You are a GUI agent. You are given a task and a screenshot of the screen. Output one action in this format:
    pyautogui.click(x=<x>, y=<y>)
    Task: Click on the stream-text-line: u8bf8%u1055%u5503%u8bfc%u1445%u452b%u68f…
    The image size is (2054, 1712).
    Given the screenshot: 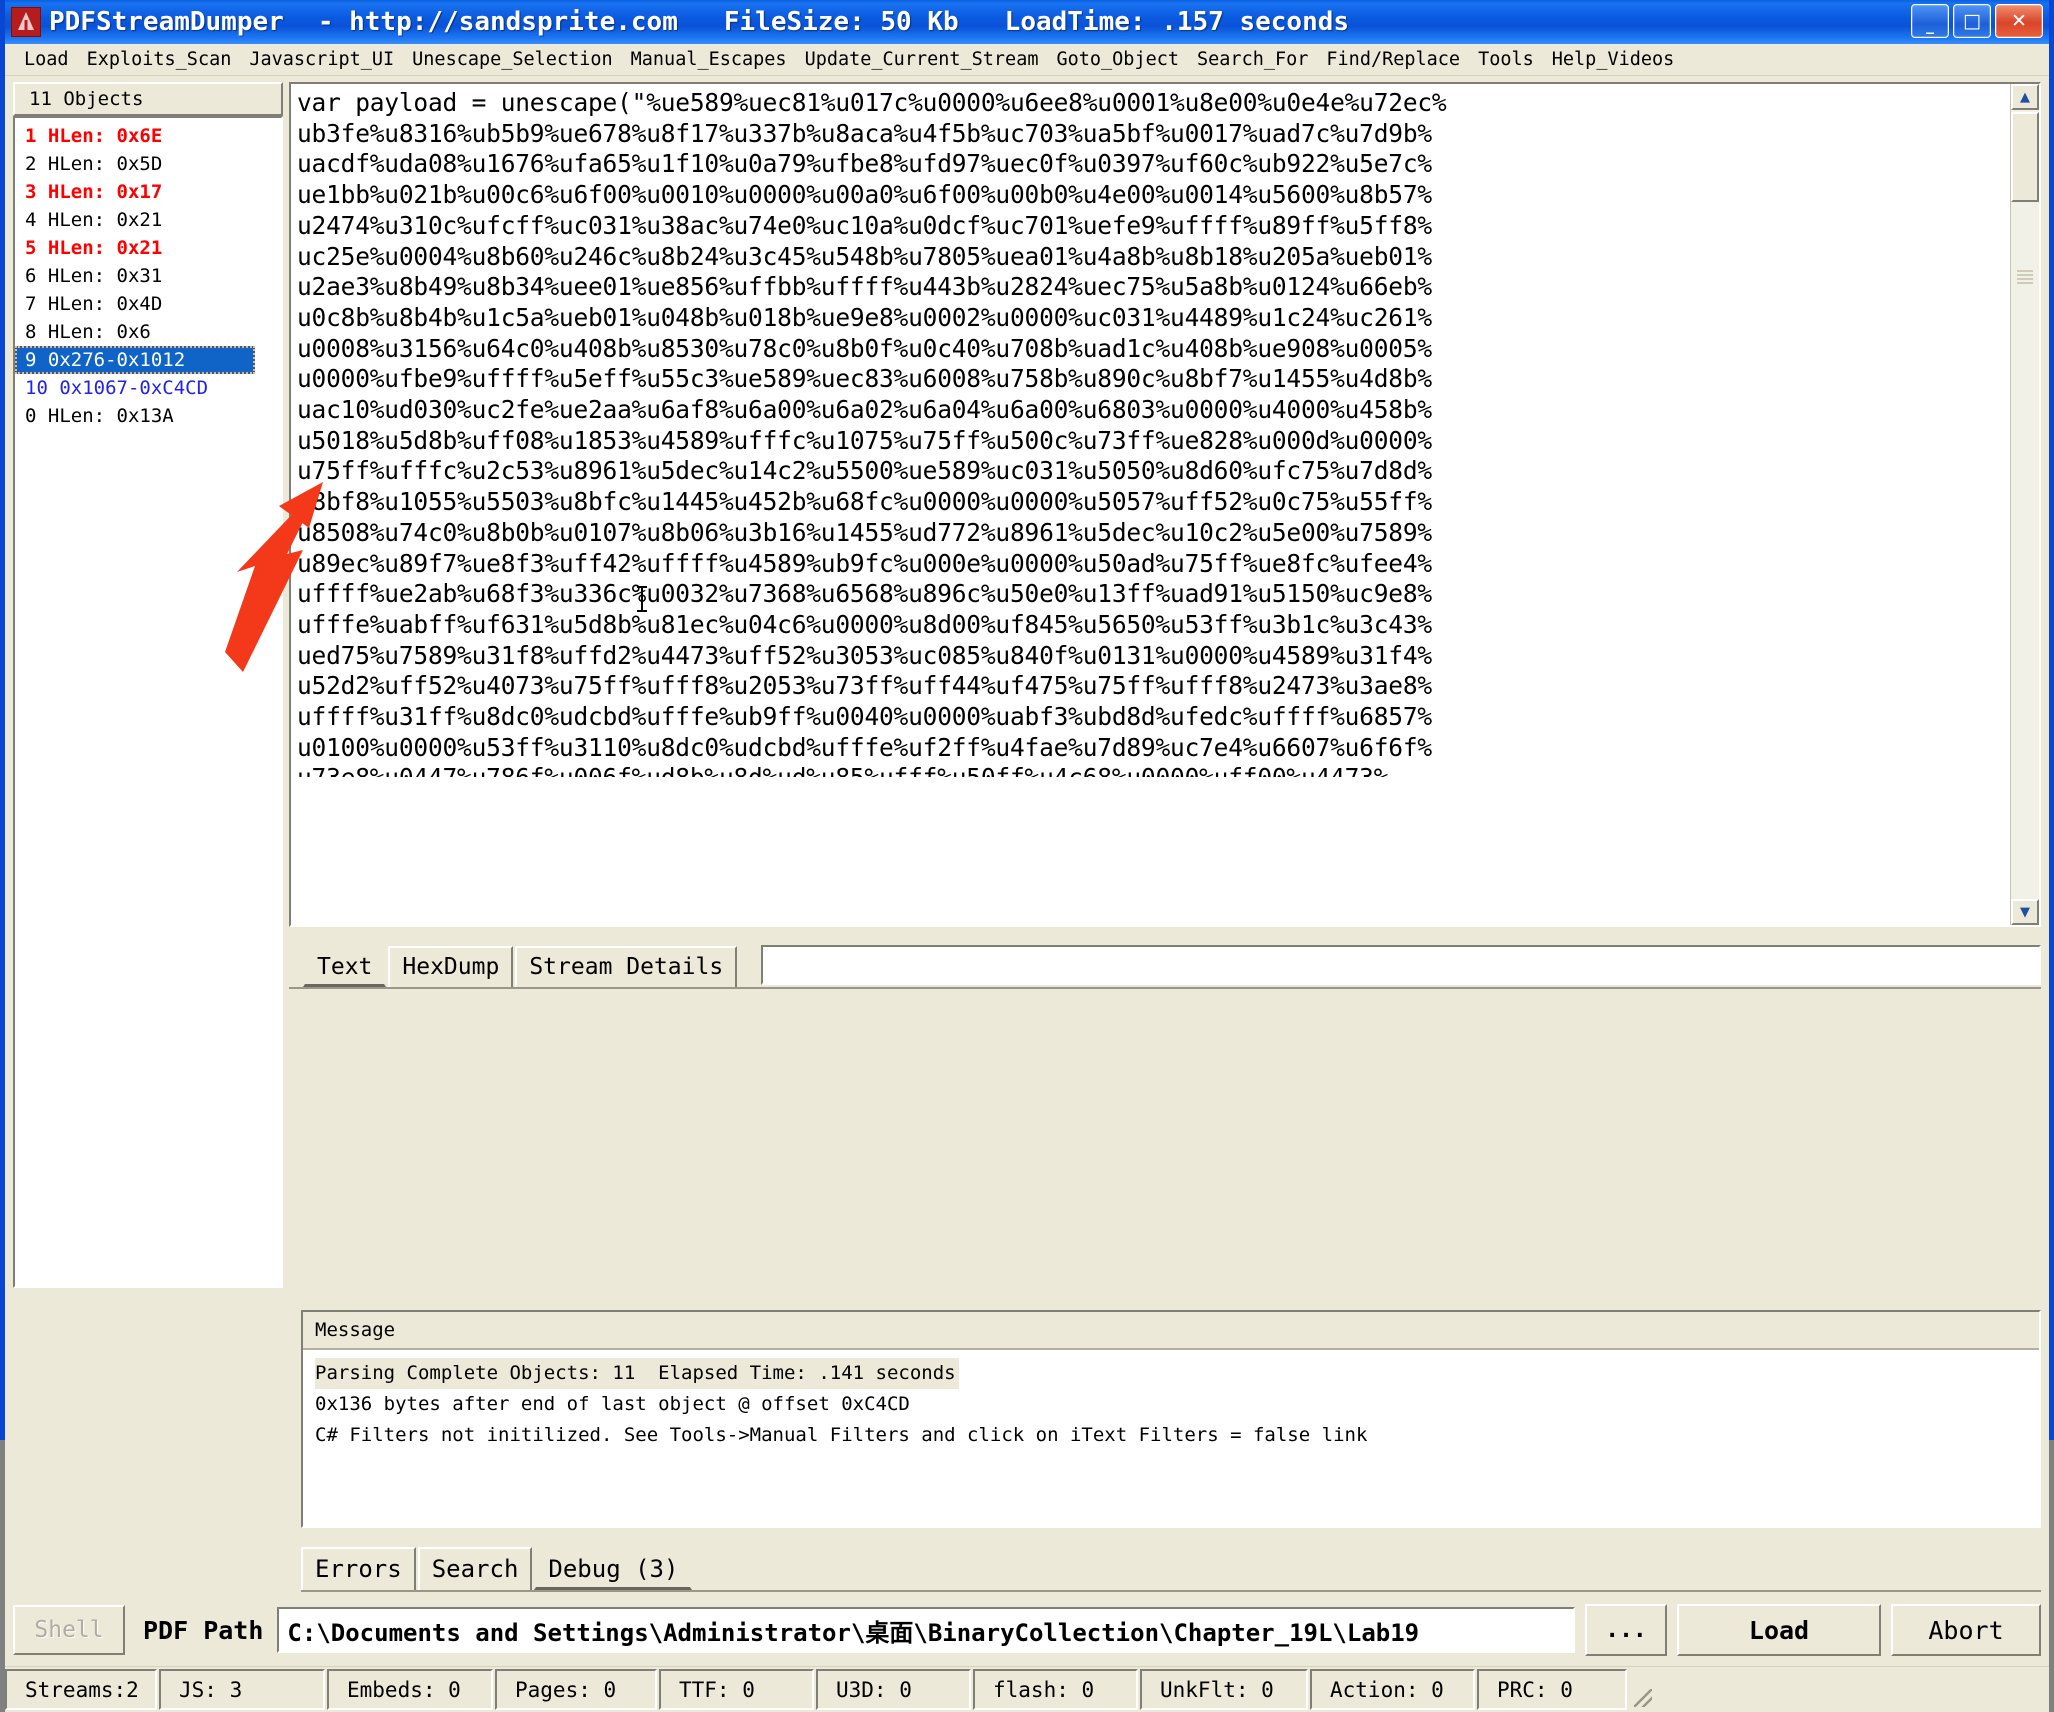 What is the action you would take?
    pyautogui.click(x=864, y=502)
    